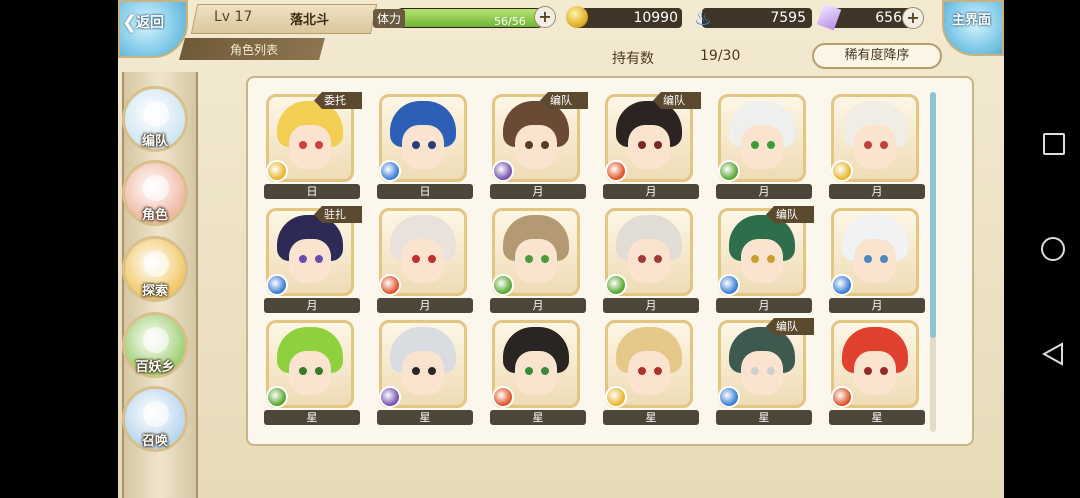  What do you see at coordinates (788, 18) in the screenshot?
I see `soul-fire-value: 7595` at bounding box center [788, 18].